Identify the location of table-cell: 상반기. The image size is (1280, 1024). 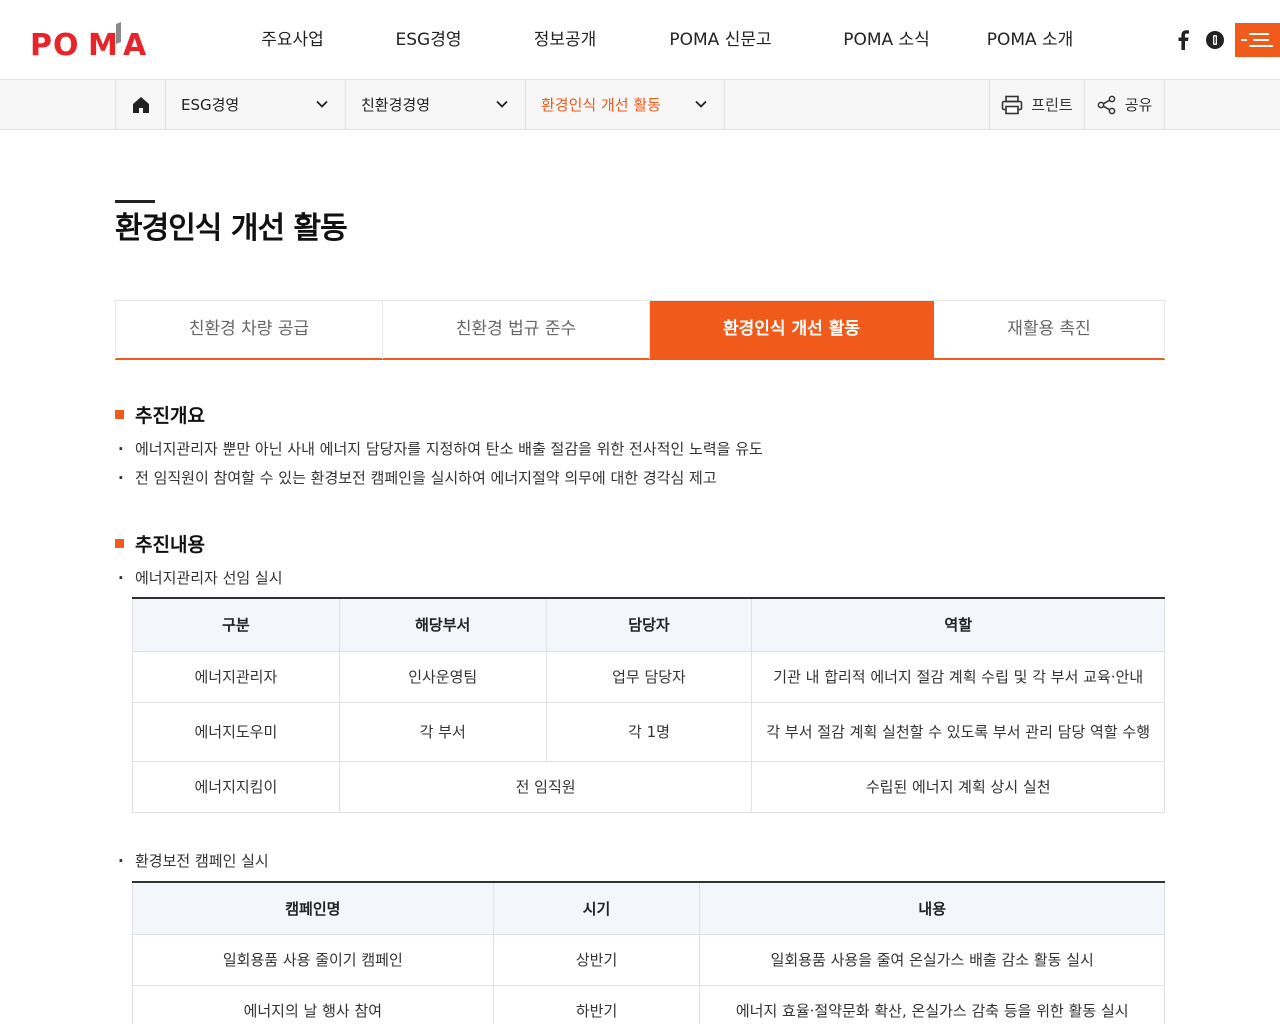
(596, 959).